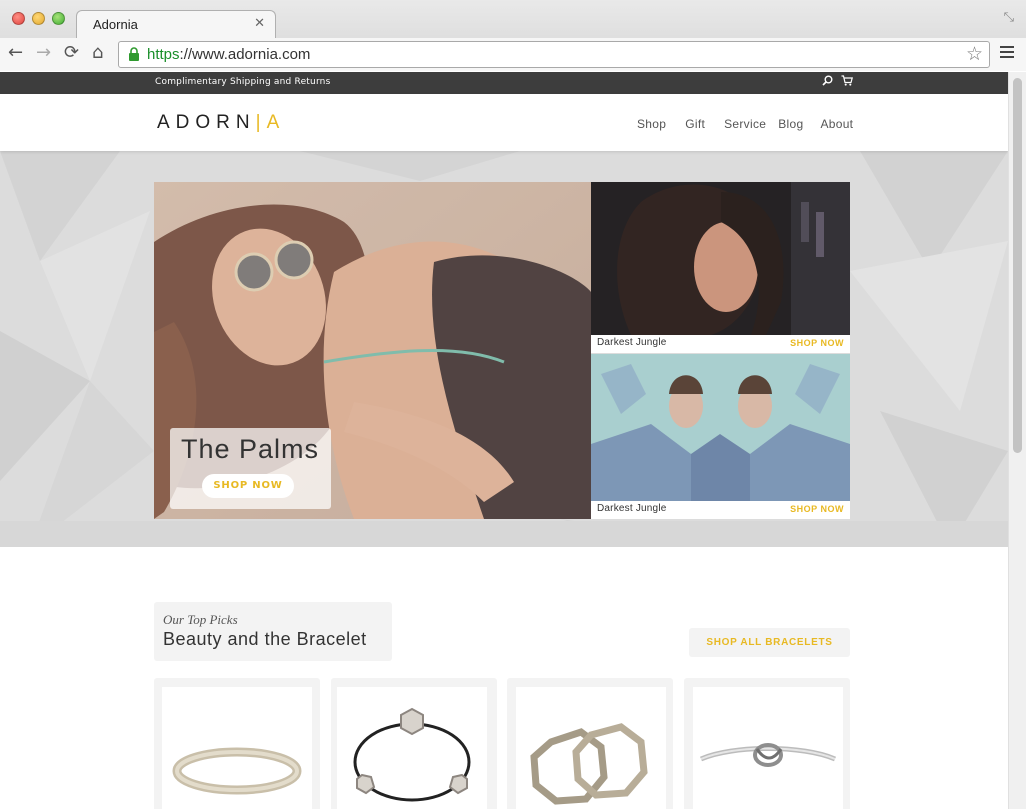  I want to click on promo-bar: Complimentary Shipping and Returns, so click(504, 83).